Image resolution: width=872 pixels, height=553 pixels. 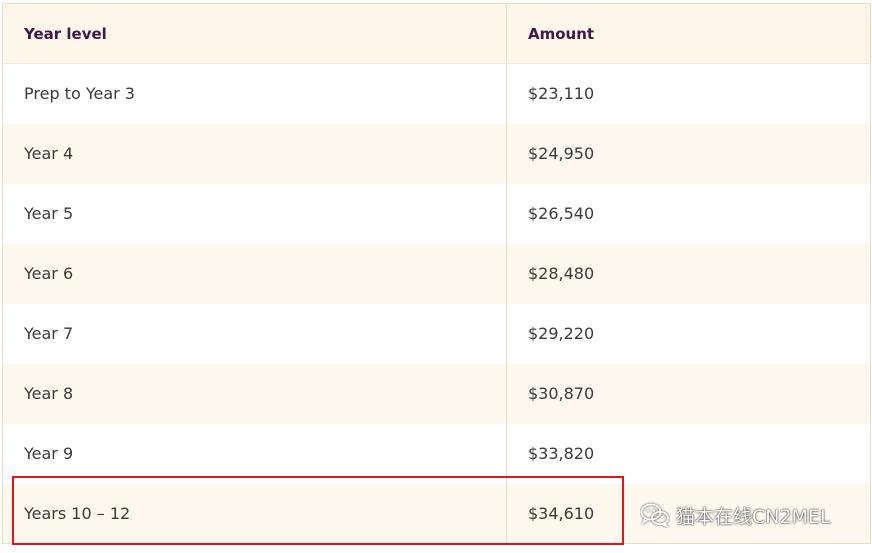 I want to click on year-level-cell: Year 8, so click(x=254, y=393).